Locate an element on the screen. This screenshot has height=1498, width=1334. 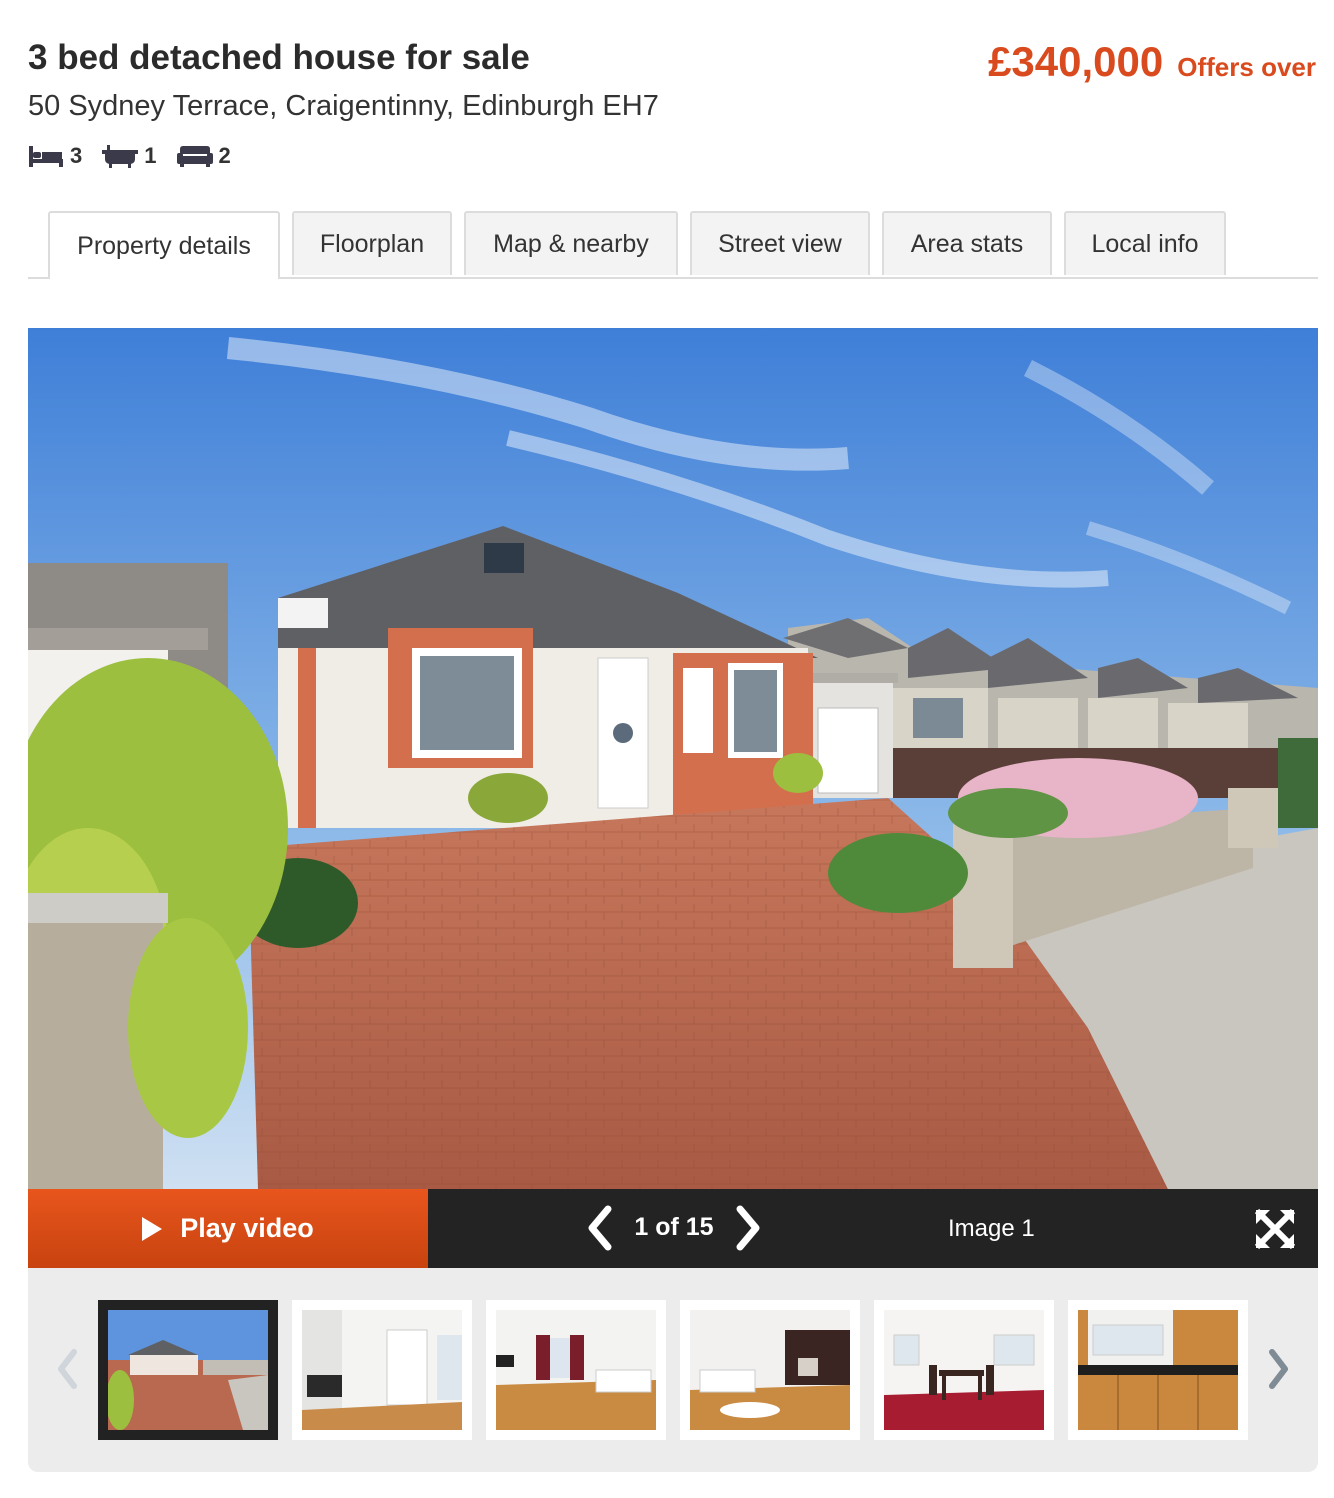
previous-image-button is located at coordinates (599, 1228).